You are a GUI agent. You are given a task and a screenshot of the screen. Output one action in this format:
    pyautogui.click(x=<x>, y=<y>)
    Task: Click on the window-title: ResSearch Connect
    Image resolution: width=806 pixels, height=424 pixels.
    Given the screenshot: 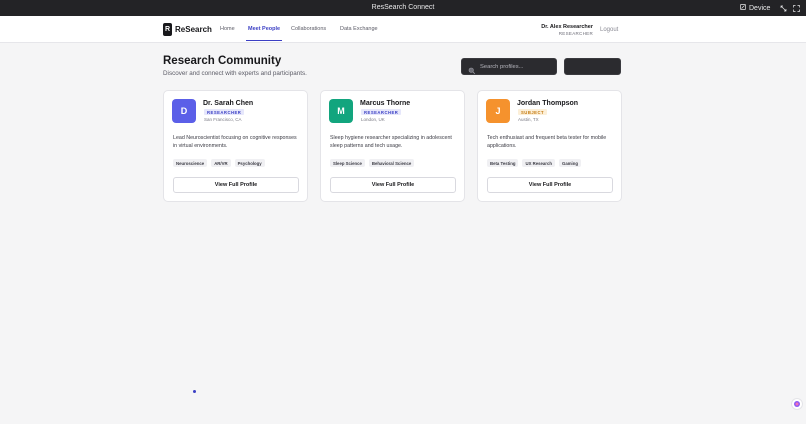 What is the action you would take?
    pyautogui.click(x=403, y=7)
    